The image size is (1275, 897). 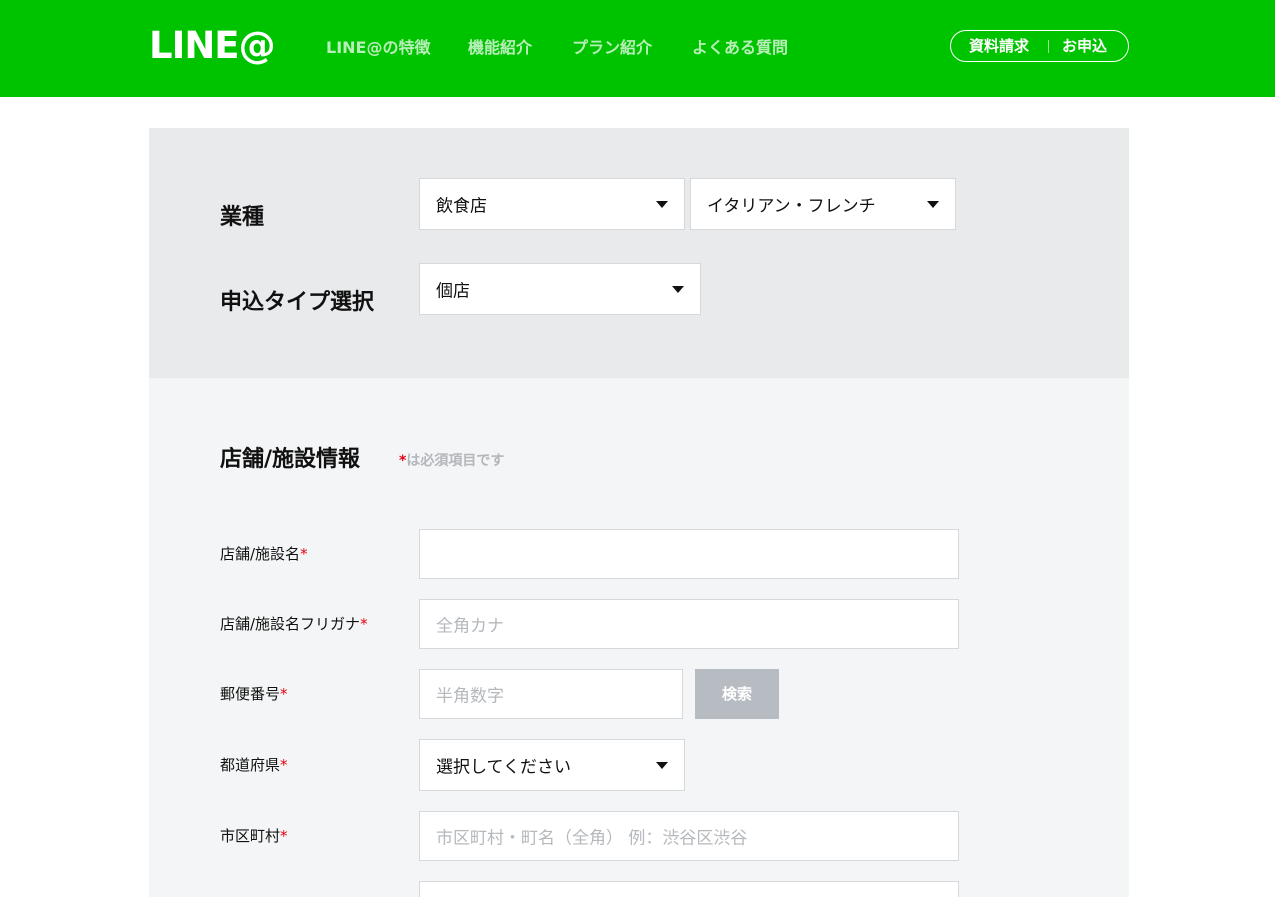 What do you see at coordinates (470, 696) in the screenshot?
I see `postal-code-placeholder: 半角数字` at bounding box center [470, 696].